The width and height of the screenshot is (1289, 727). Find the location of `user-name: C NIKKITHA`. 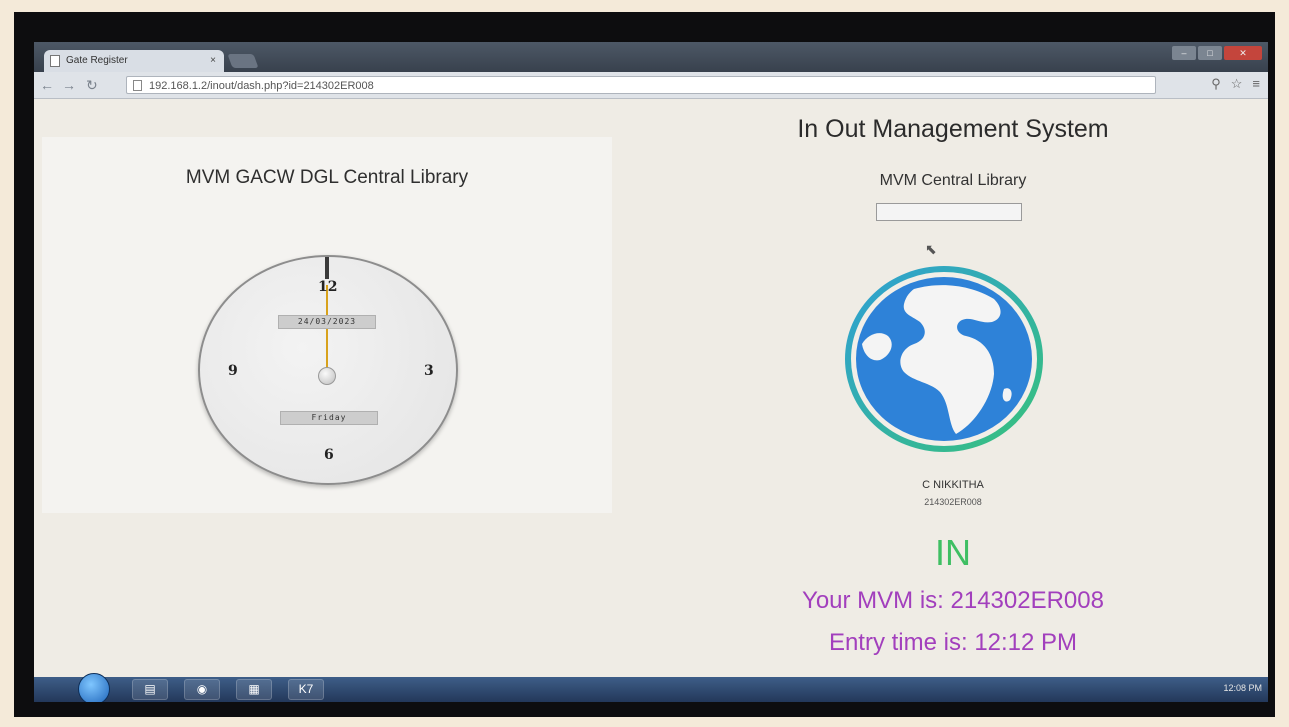

user-name: C NIKKITHA is located at coordinates (953, 485).